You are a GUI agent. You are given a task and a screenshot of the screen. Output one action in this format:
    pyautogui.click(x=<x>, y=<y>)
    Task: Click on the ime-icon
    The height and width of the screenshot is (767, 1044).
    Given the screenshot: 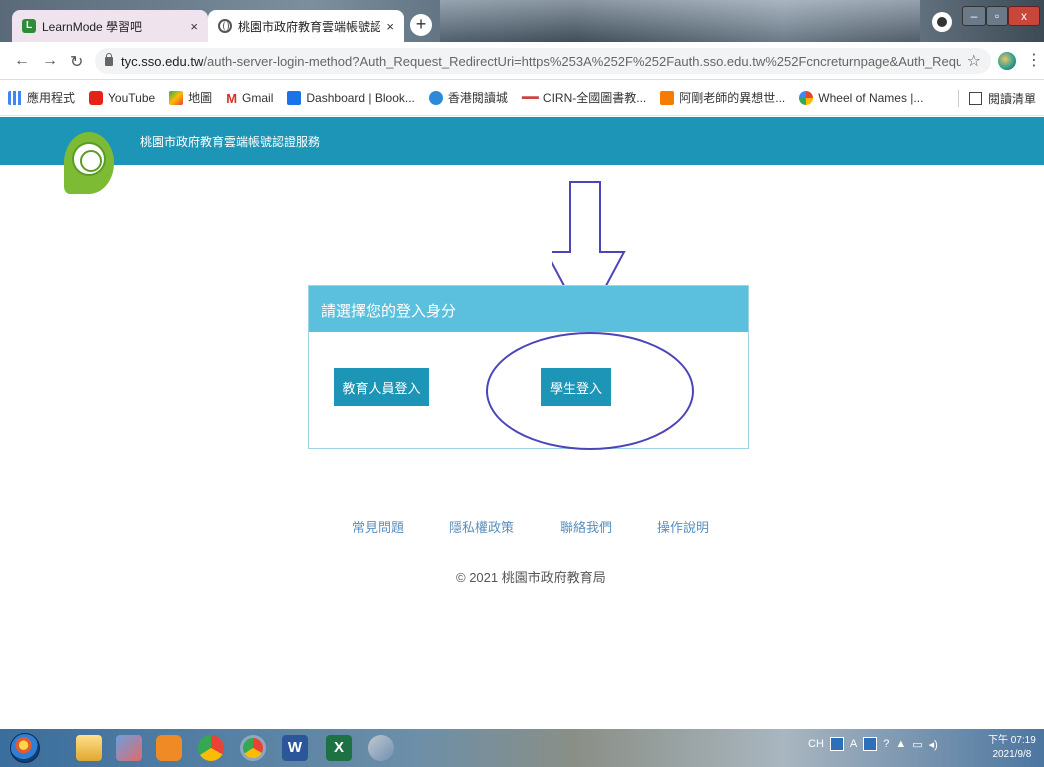 What is the action you would take?
    pyautogui.click(x=836, y=744)
    